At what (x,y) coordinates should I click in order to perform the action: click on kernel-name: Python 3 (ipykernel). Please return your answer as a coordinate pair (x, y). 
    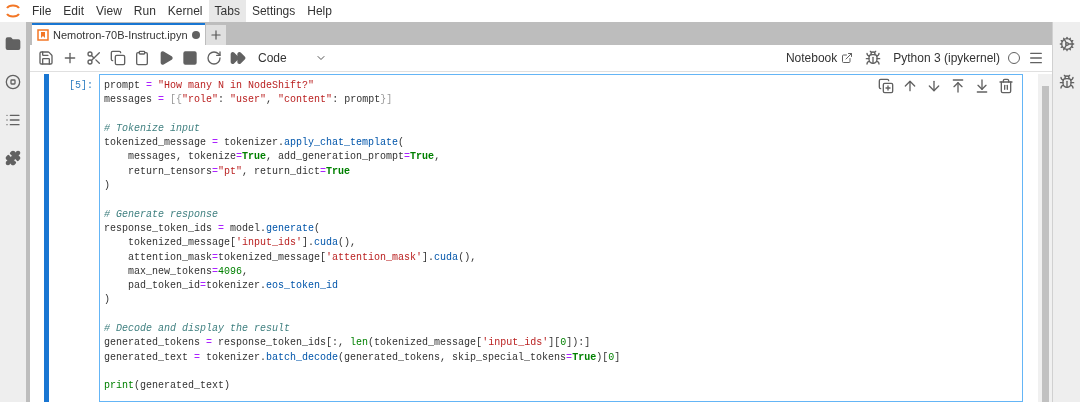
    Looking at the image, I should click on (946, 58).